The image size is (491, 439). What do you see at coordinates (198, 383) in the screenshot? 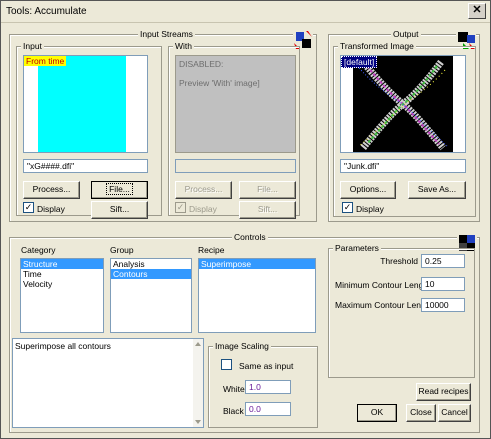
I see `description-scrollbar` at bounding box center [198, 383].